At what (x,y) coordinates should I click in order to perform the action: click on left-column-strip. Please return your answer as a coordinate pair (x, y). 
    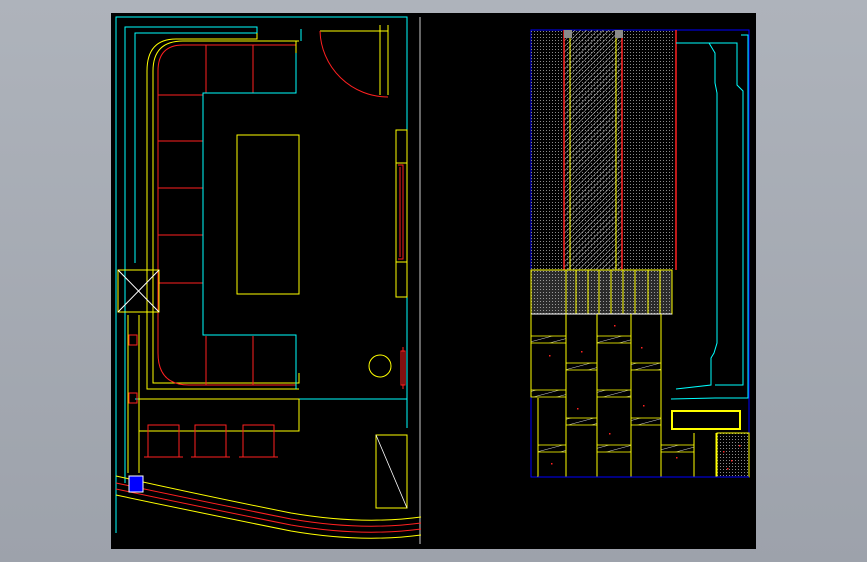
    Looking at the image, I should click on (133, 394).